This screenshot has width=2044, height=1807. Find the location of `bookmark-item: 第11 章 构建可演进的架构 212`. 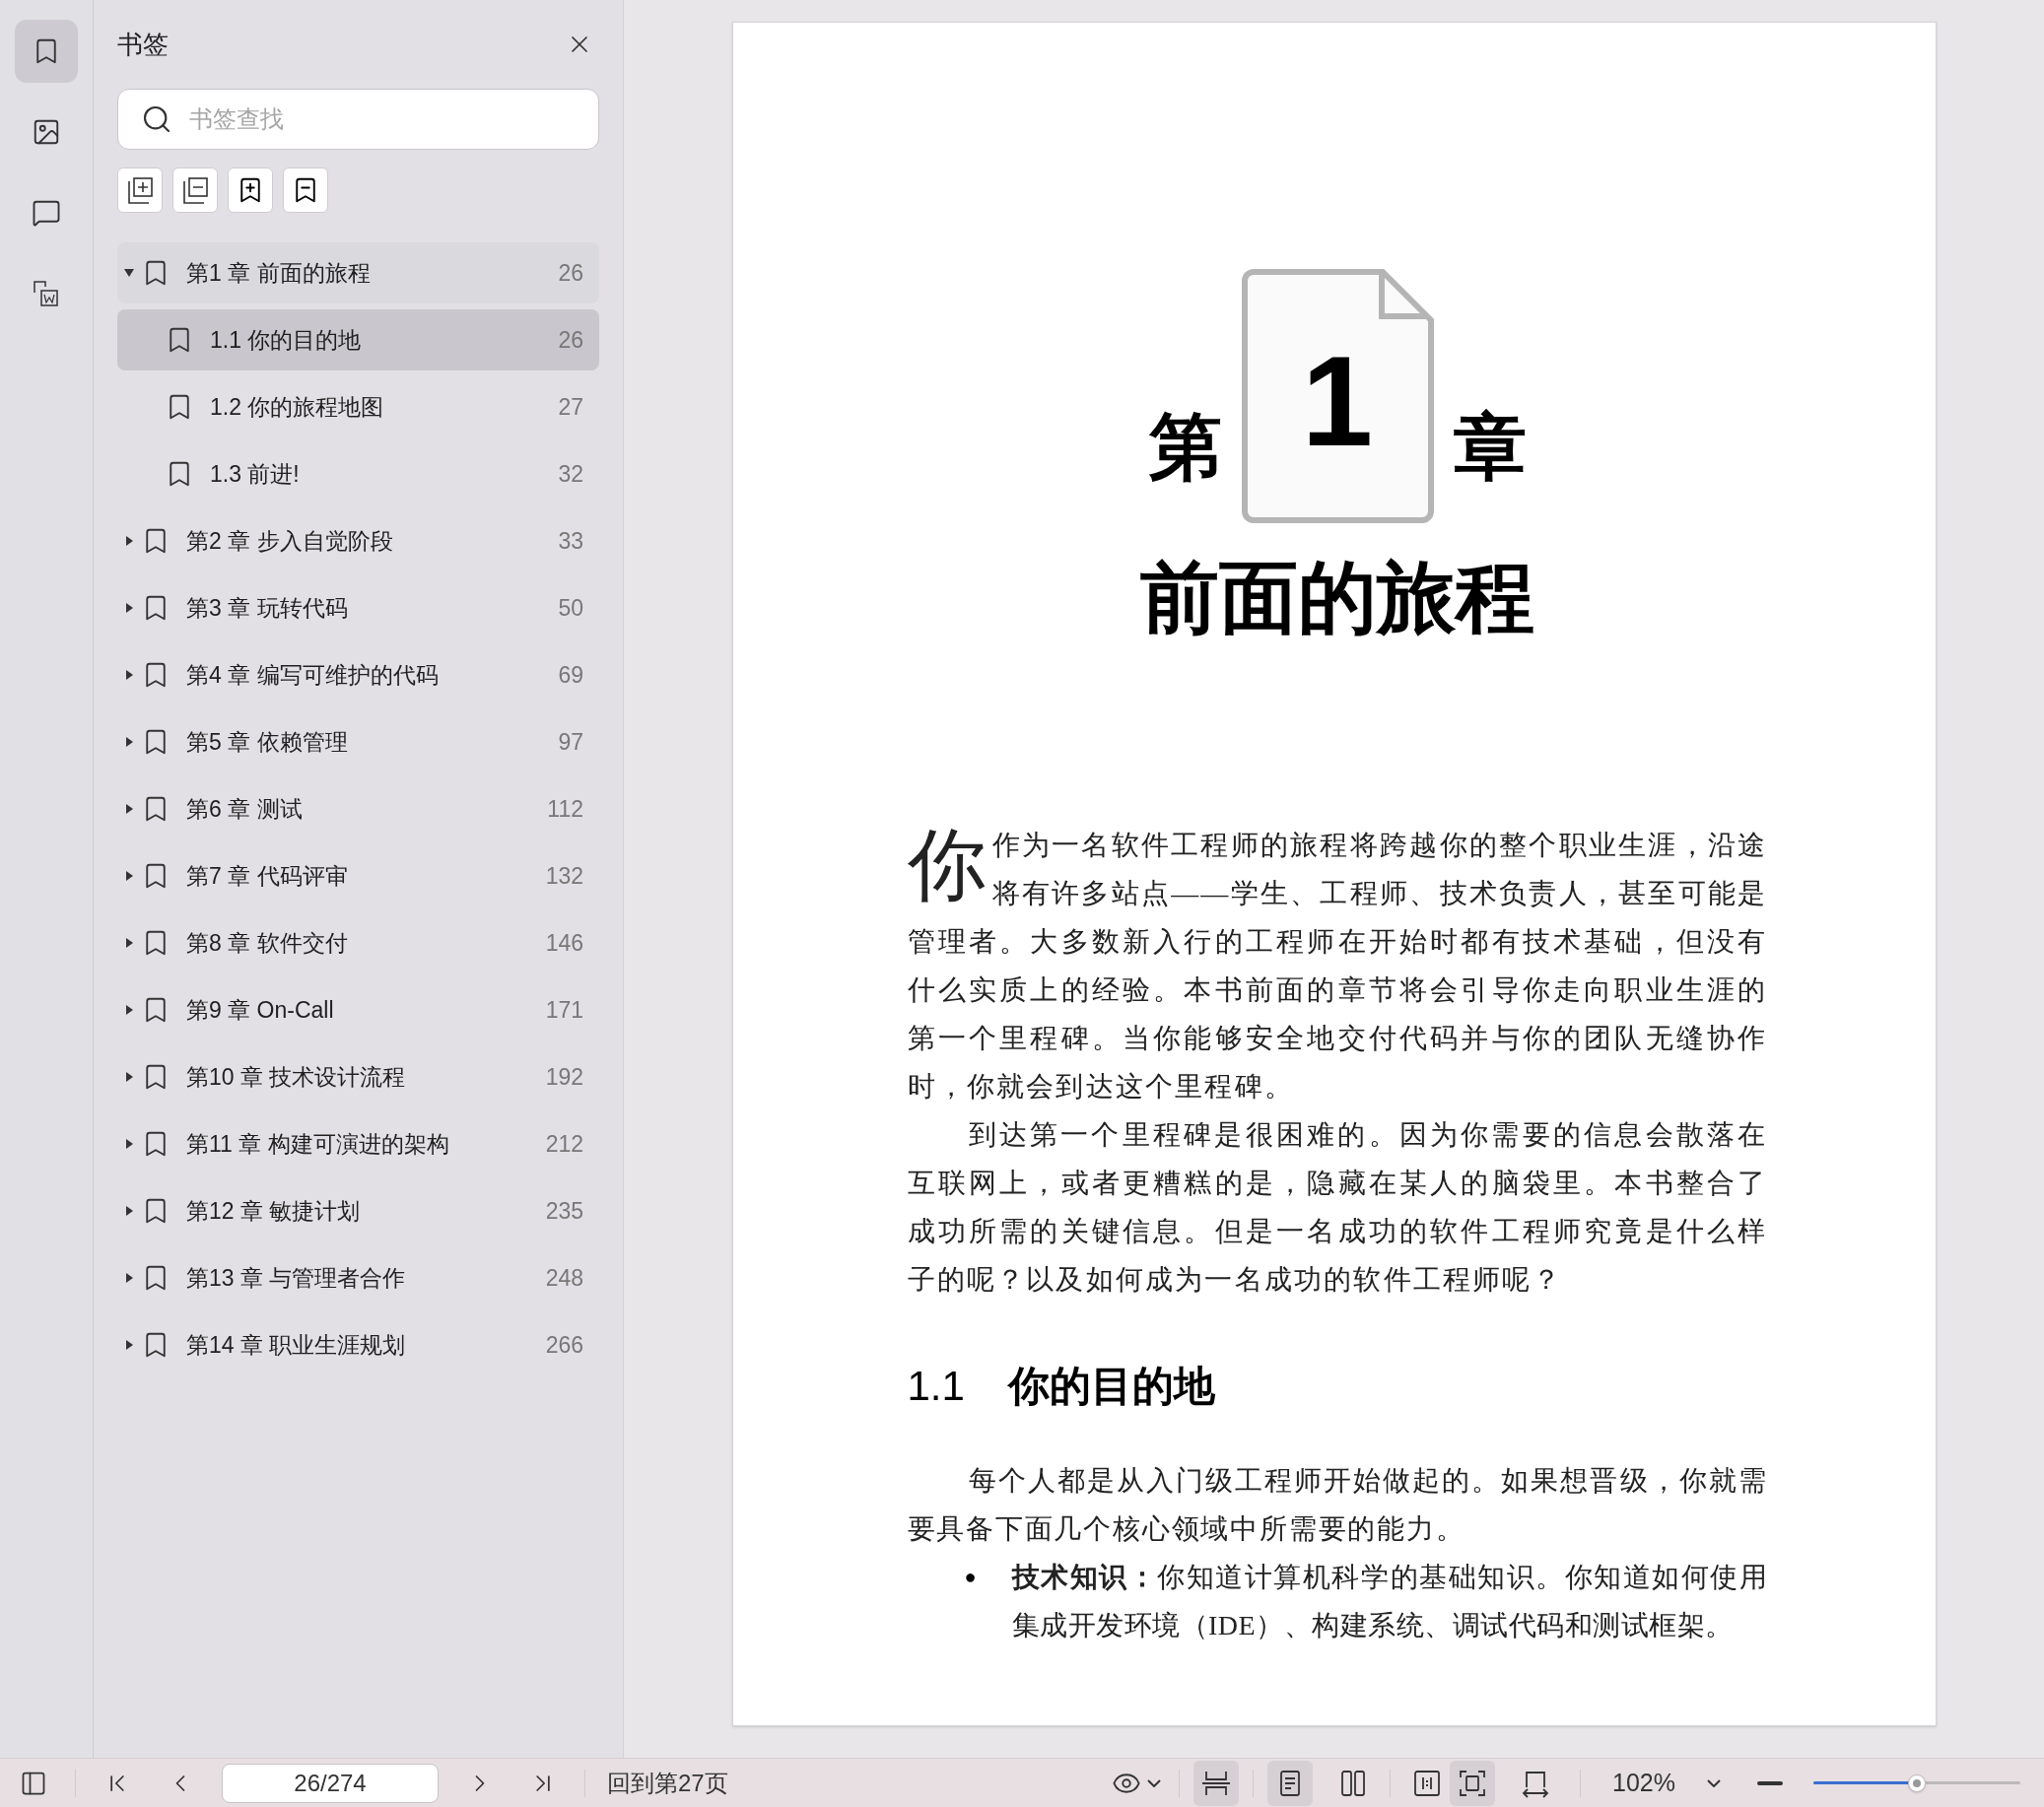

bookmark-item: 第11 章 构建可演进的架构 212 is located at coordinates (358, 1143).